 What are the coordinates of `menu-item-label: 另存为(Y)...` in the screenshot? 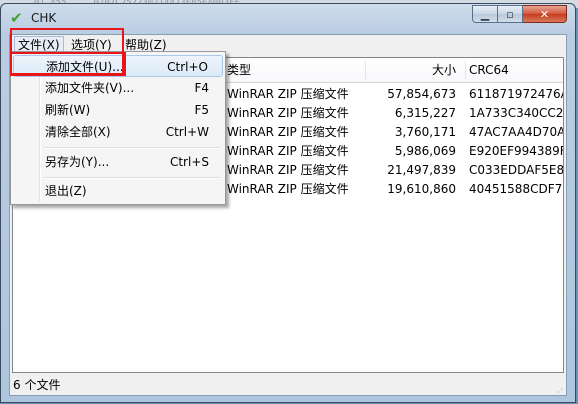 It's located at (77, 162).